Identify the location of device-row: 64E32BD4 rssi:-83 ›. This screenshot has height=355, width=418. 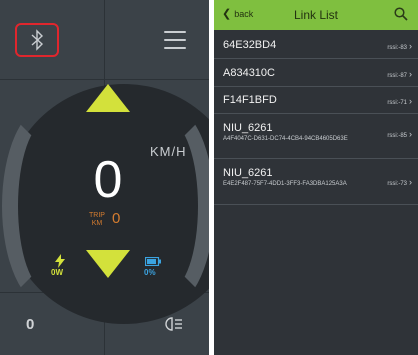
(316, 44).